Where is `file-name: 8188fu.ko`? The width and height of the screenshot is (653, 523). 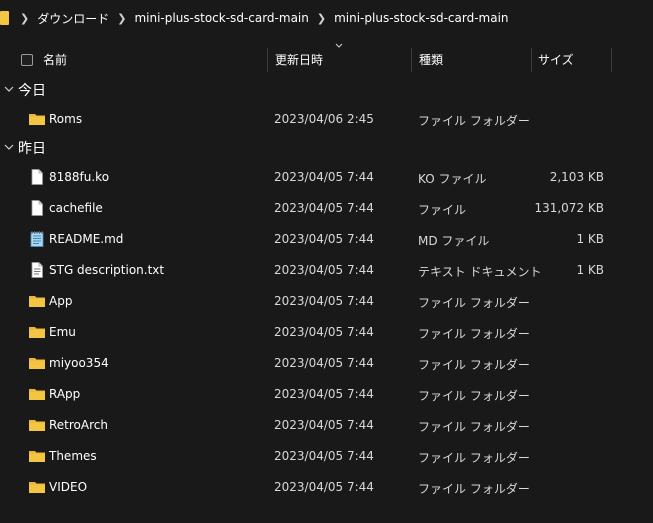 file-name: 8188fu.ko is located at coordinates (79, 177).